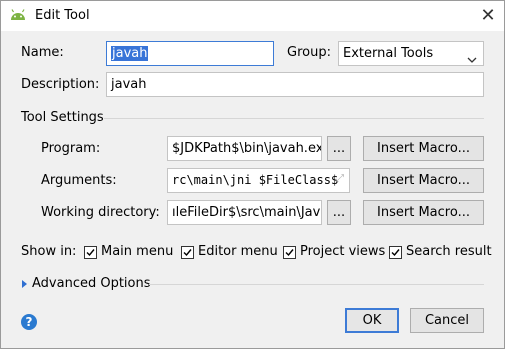 The height and width of the screenshot is (349, 505). Describe the element at coordinates (62, 15) in the screenshot. I see `window-title: Edit Tool` at that location.